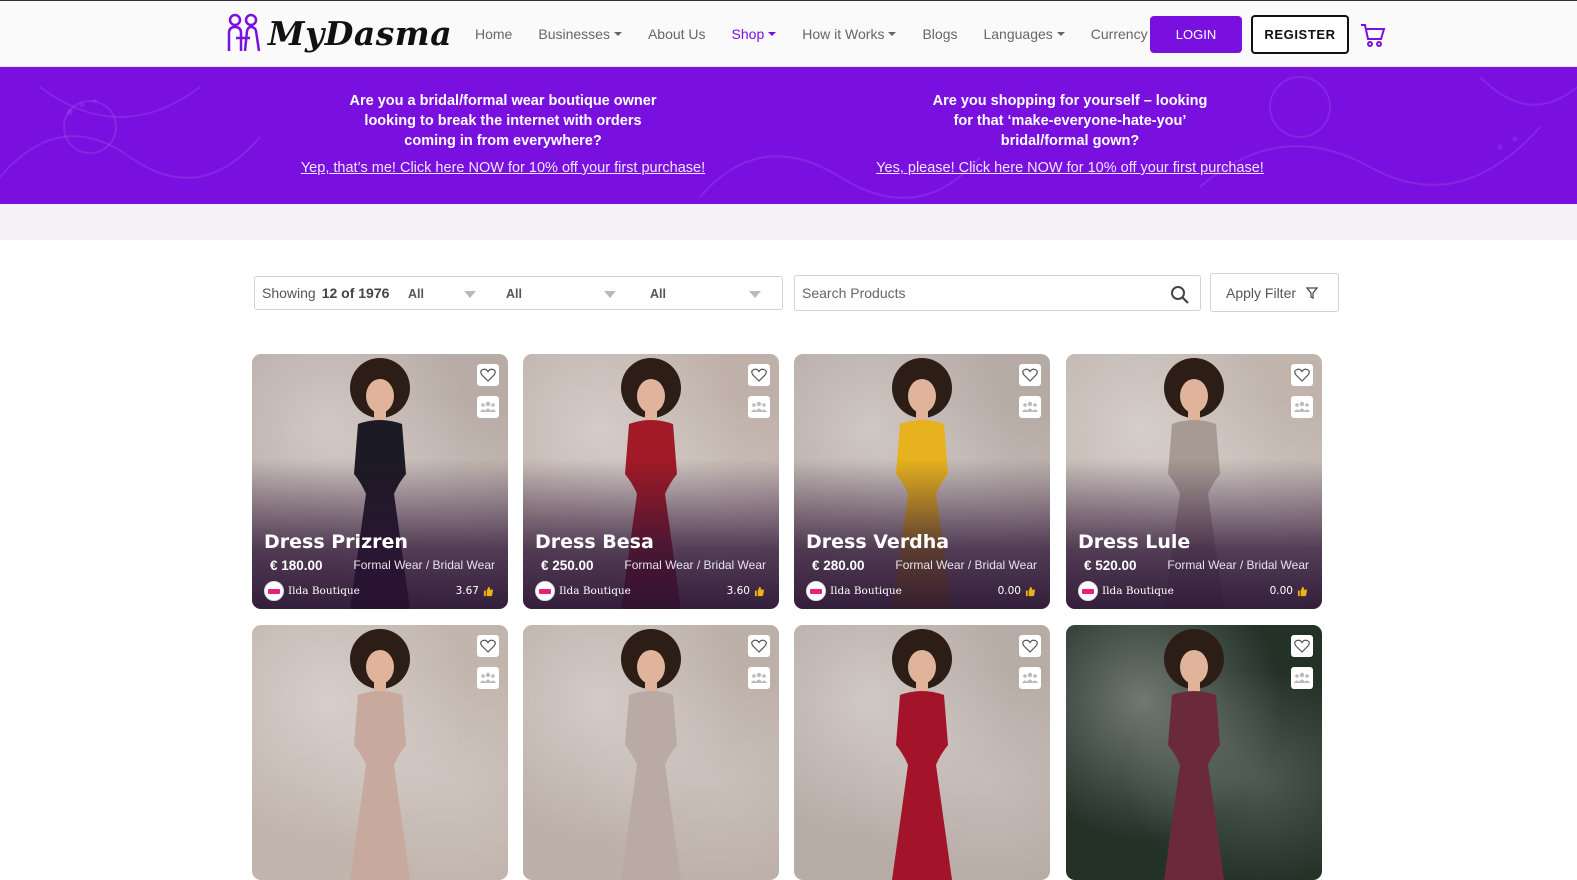 The image size is (1577, 880). Describe the element at coordinates (939, 34) in the screenshot. I see `nav-blogs: Blogs` at that location.